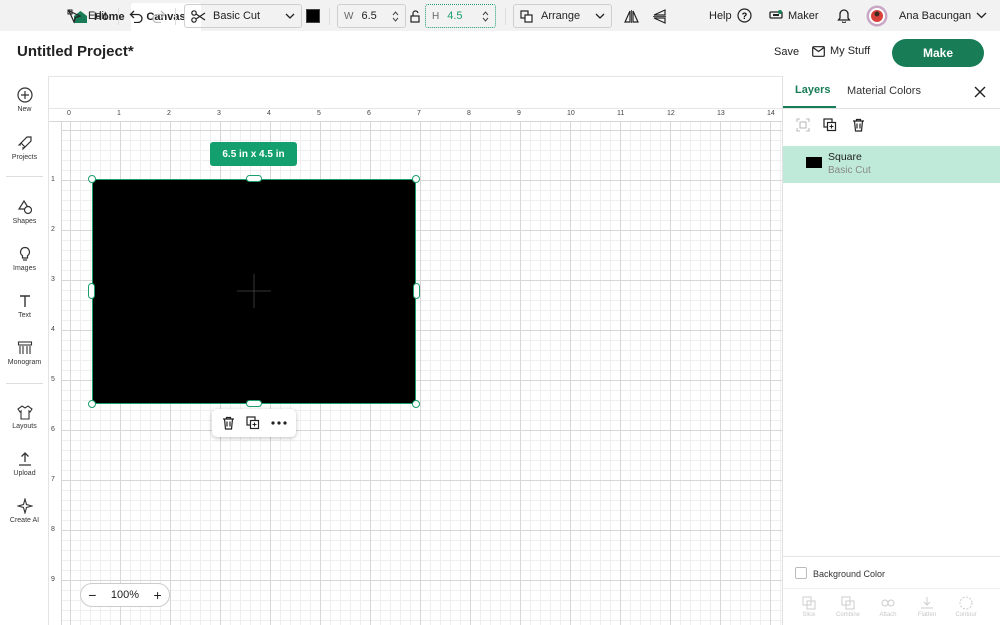 The width and height of the screenshot is (1000, 625). What do you see at coordinates (24, 212) in the screenshot?
I see `rail-shapes: Shapes` at bounding box center [24, 212].